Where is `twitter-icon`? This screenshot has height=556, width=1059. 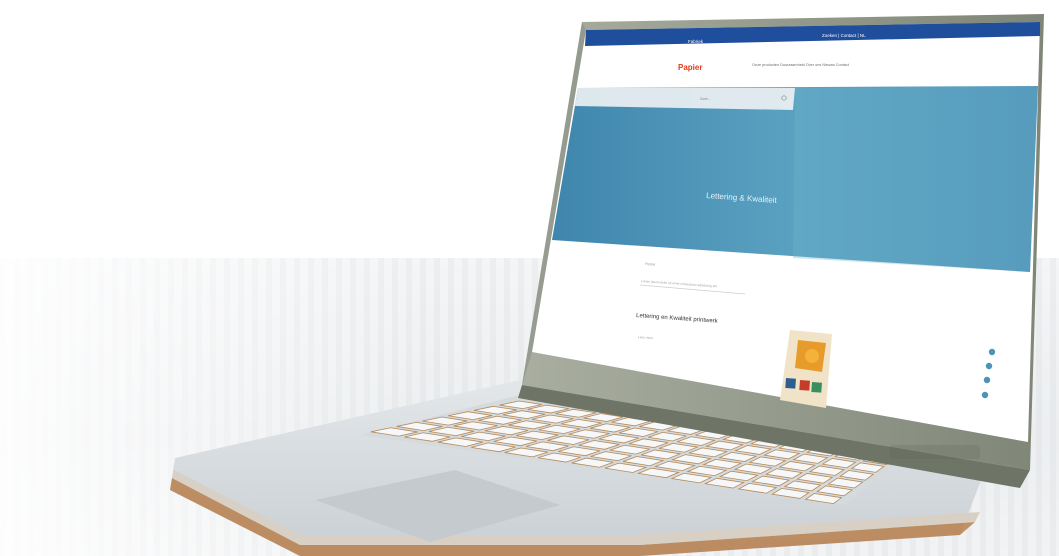 twitter-icon is located at coordinates (989, 366).